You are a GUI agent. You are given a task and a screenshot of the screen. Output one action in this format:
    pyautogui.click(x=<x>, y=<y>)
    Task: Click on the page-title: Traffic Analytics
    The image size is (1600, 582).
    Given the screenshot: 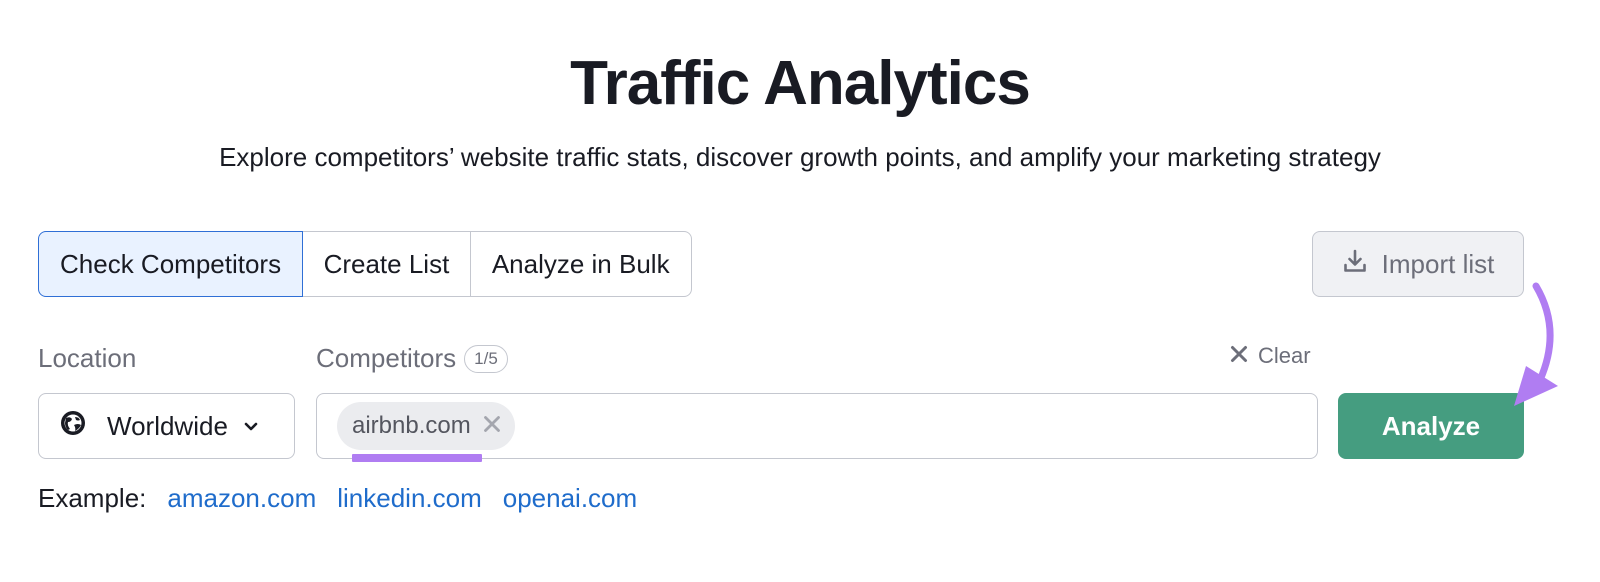 What is the action you would take?
    pyautogui.click(x=800, y=83)
    